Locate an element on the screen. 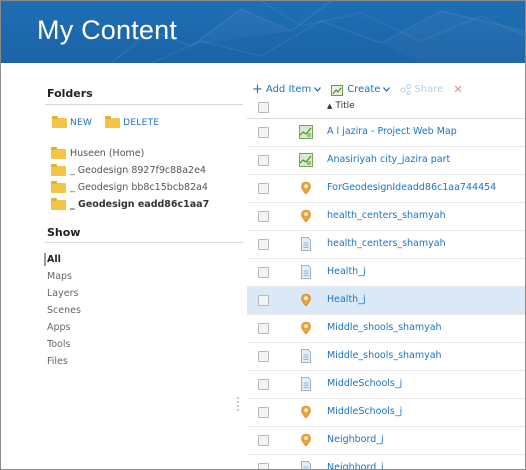  item-title-link: Anasiriyah city_jazira part is located at coordinates (388, 159).